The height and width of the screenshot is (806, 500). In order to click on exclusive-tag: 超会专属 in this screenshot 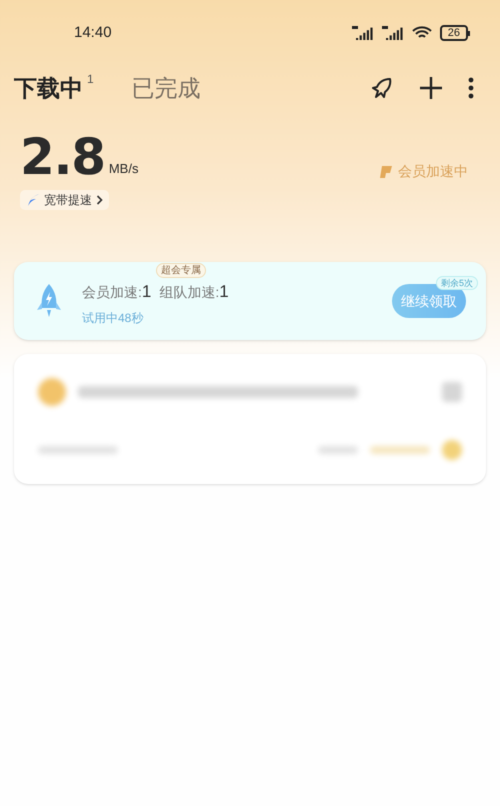, I will do `click(181, 270)`.